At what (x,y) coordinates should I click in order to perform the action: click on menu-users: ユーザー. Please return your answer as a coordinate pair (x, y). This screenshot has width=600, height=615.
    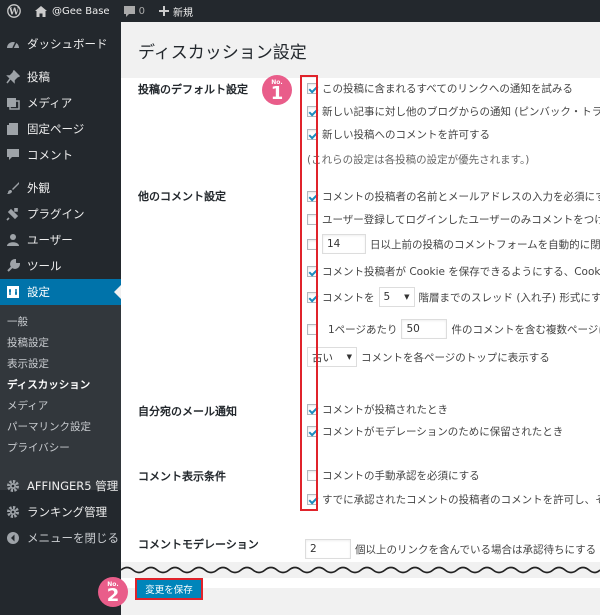
    Looking at the image, I should click on (60, 240).